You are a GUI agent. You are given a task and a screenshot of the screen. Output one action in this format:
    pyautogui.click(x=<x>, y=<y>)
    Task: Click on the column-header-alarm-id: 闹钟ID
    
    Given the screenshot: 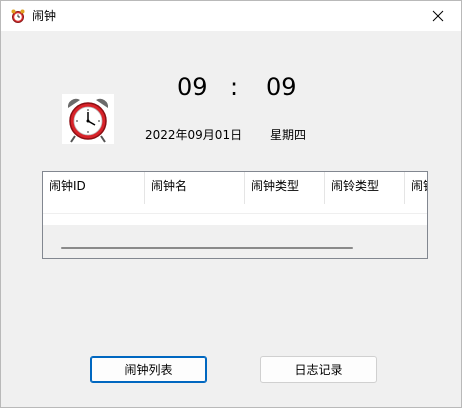 What is the action you would take?
    pyautogui.click(x=94, y=188)
    